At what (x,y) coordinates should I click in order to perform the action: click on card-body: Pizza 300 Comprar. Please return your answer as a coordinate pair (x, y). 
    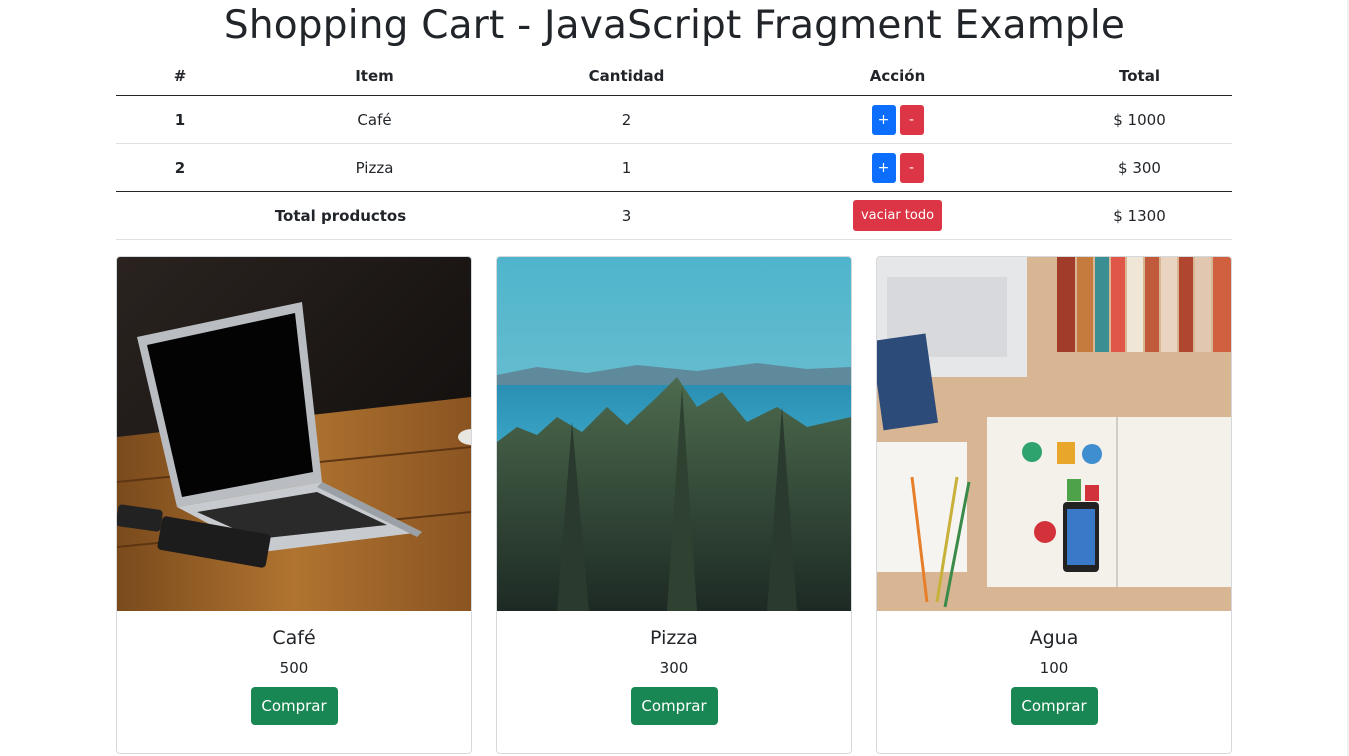
    Looking at the image, I should click on (674, 675).